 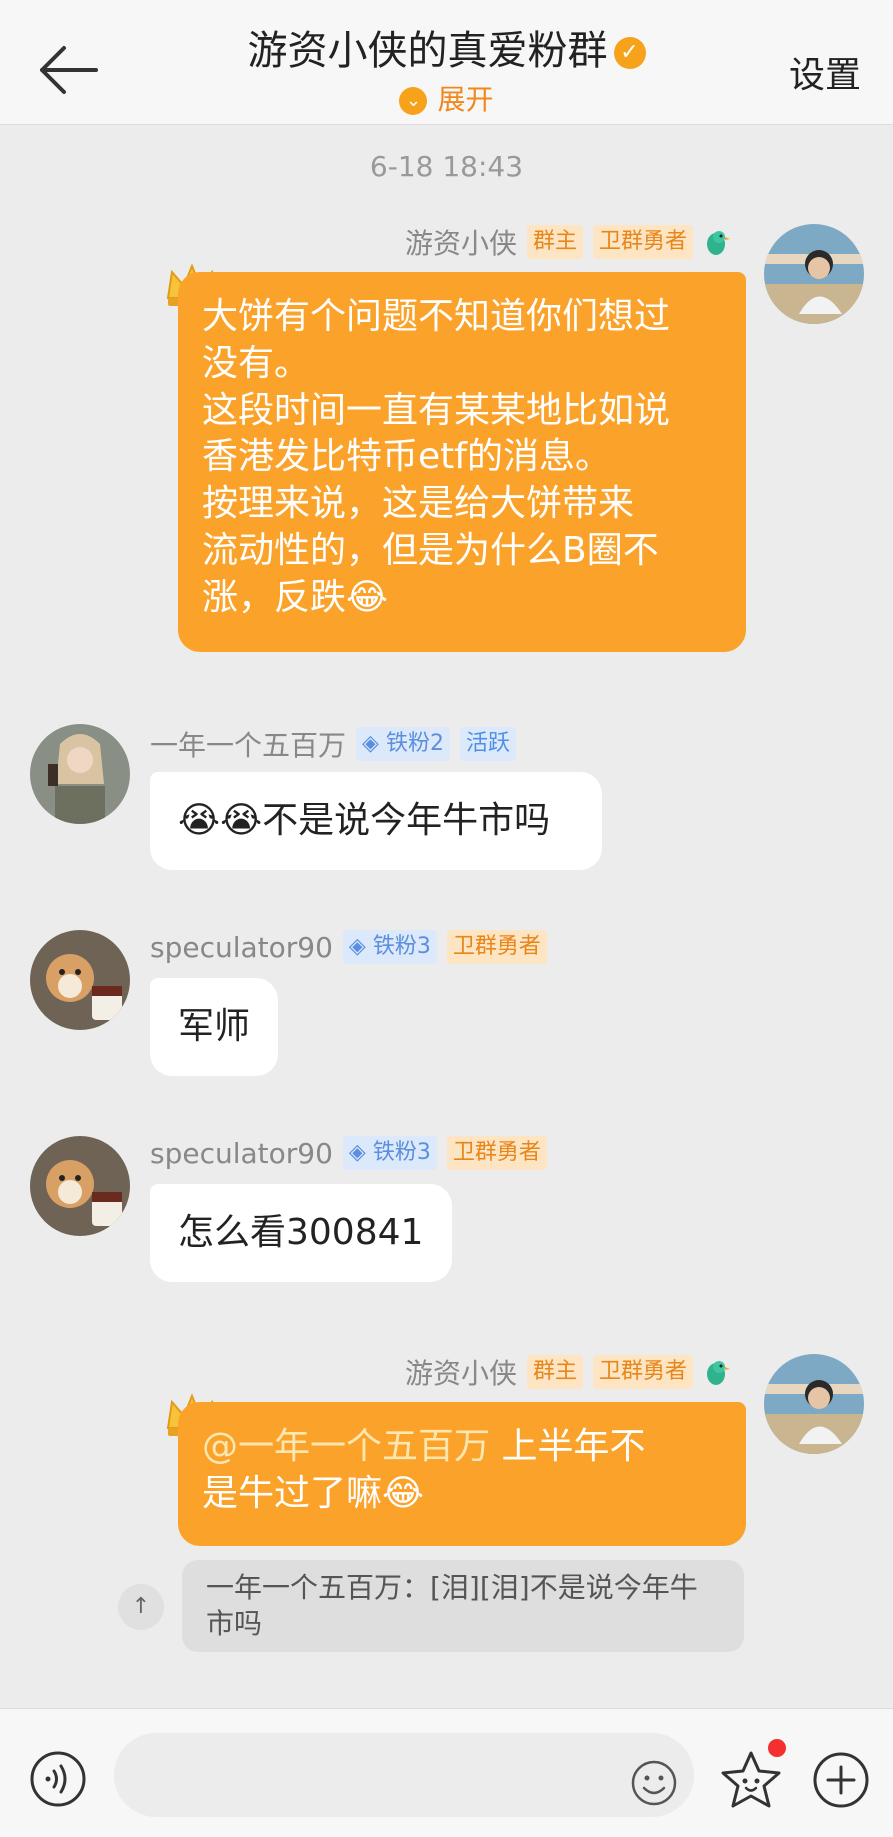 I want to click on mention-link: @一年一个五百万, so click(x=346, y=1446).